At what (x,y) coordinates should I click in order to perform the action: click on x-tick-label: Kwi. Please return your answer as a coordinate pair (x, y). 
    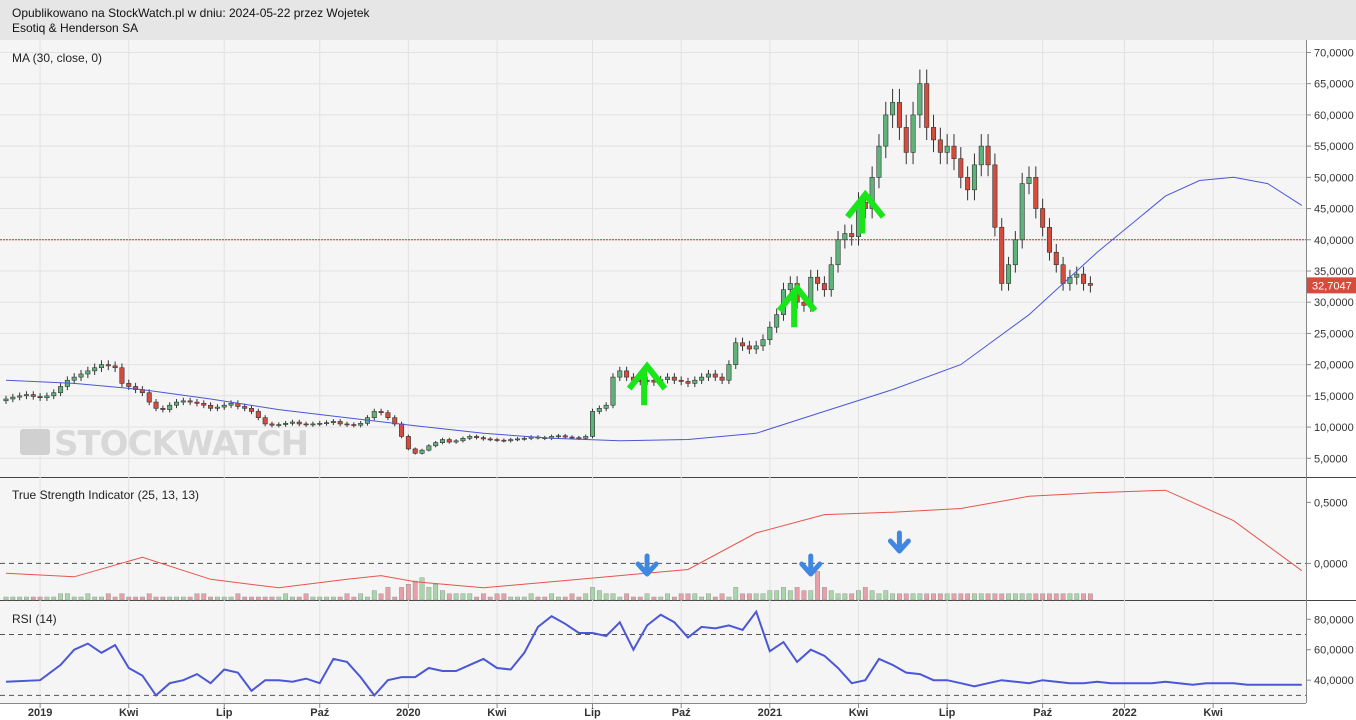
    Looking at the image, I should click on (497, 713).